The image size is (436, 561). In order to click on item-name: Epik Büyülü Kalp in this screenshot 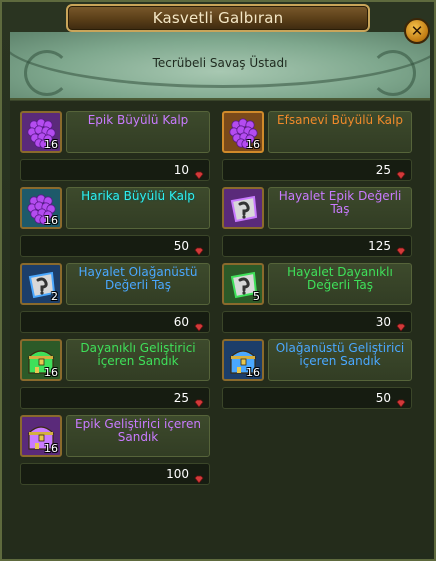, I will do `click(138, 132)`.